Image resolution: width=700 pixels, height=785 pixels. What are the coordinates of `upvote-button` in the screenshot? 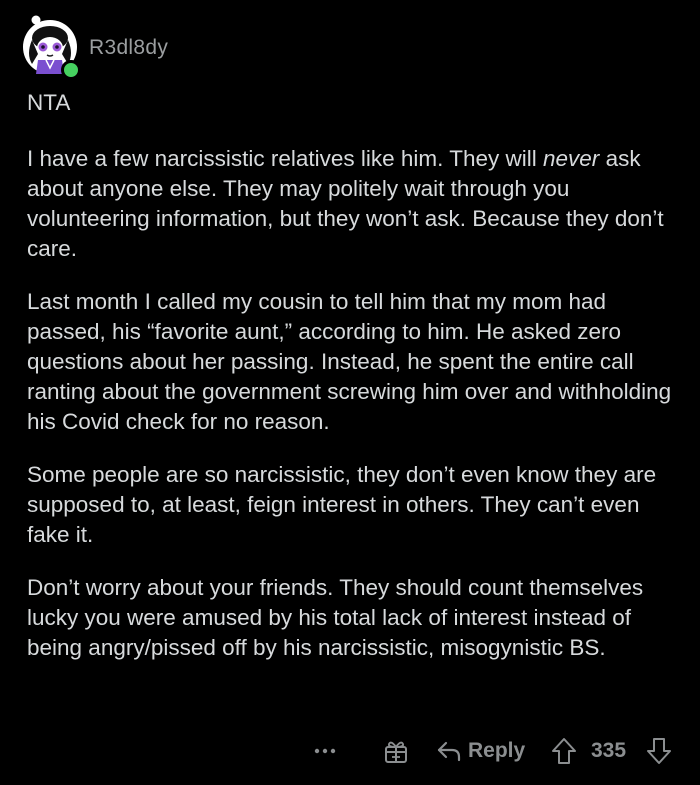 It's located at (564, 751).